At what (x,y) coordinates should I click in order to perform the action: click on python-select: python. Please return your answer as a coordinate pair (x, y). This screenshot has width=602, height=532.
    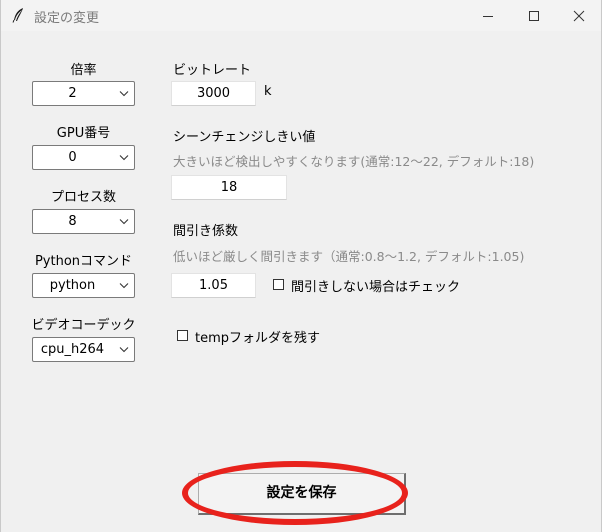
    Looking at the image, I should click on (83, 285).